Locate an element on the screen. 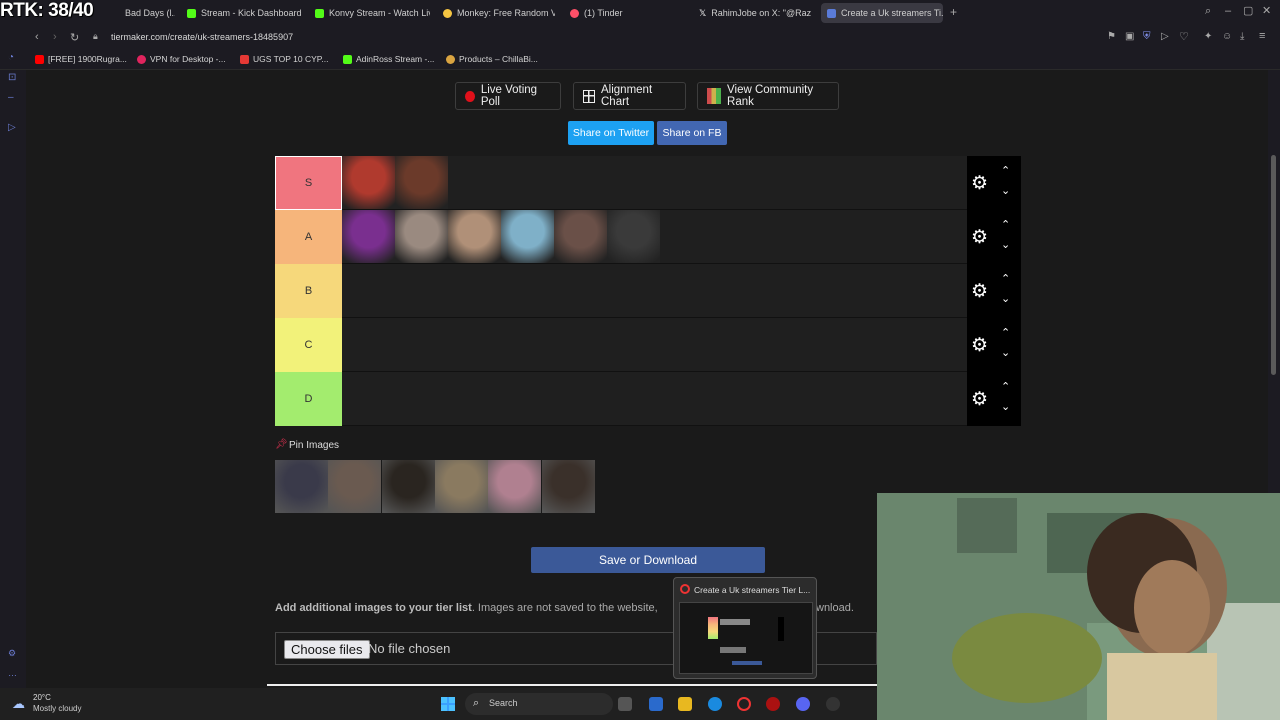  shield-icon: ⛨ is located at coordinates (1147, 36).